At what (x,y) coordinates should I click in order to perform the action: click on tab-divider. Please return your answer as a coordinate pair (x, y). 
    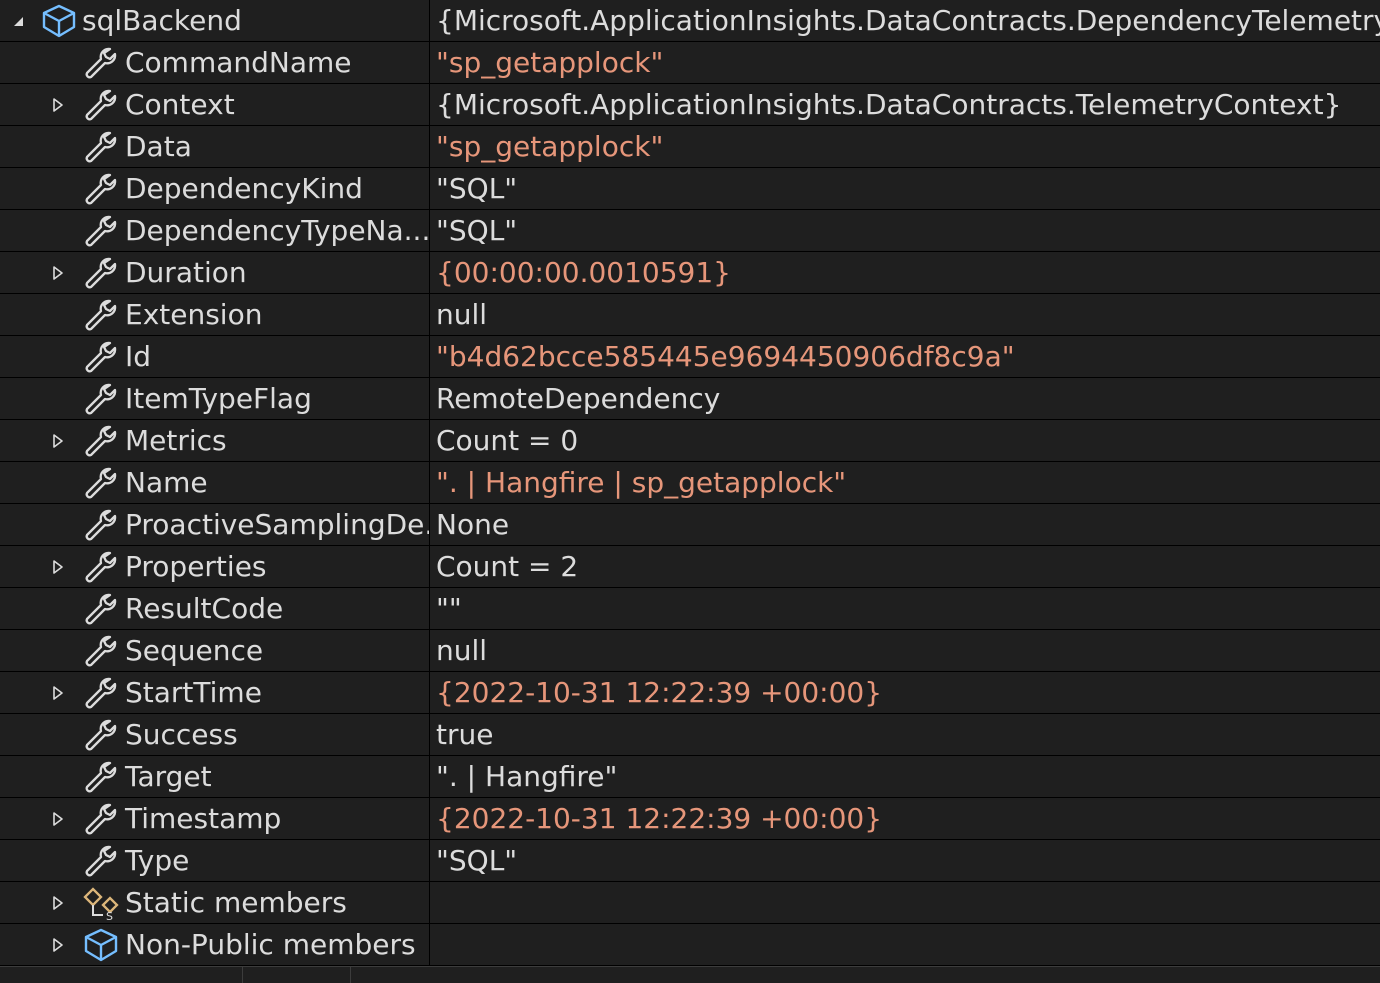
    Looking at the image, I should click on (350, 975).